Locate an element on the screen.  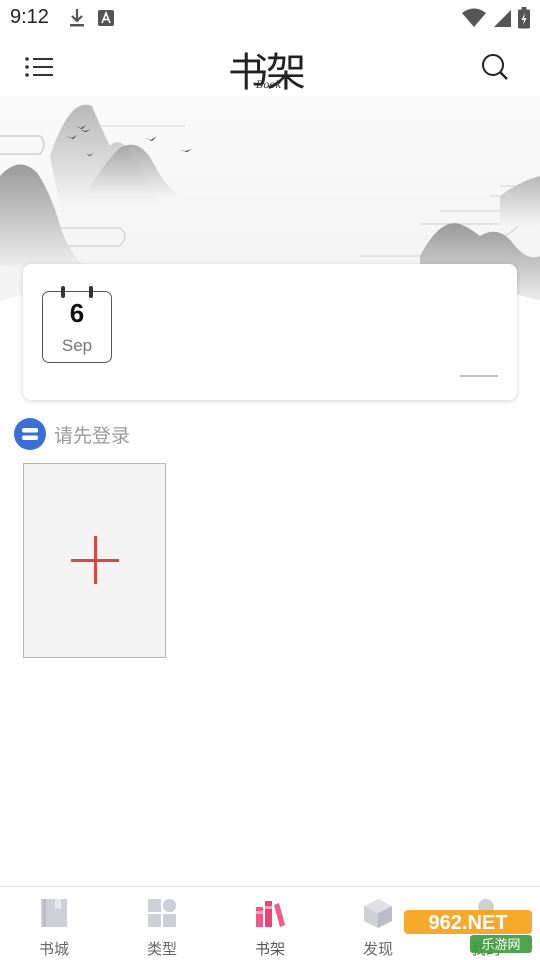
signal-icon is located at coordinates (502, 18).